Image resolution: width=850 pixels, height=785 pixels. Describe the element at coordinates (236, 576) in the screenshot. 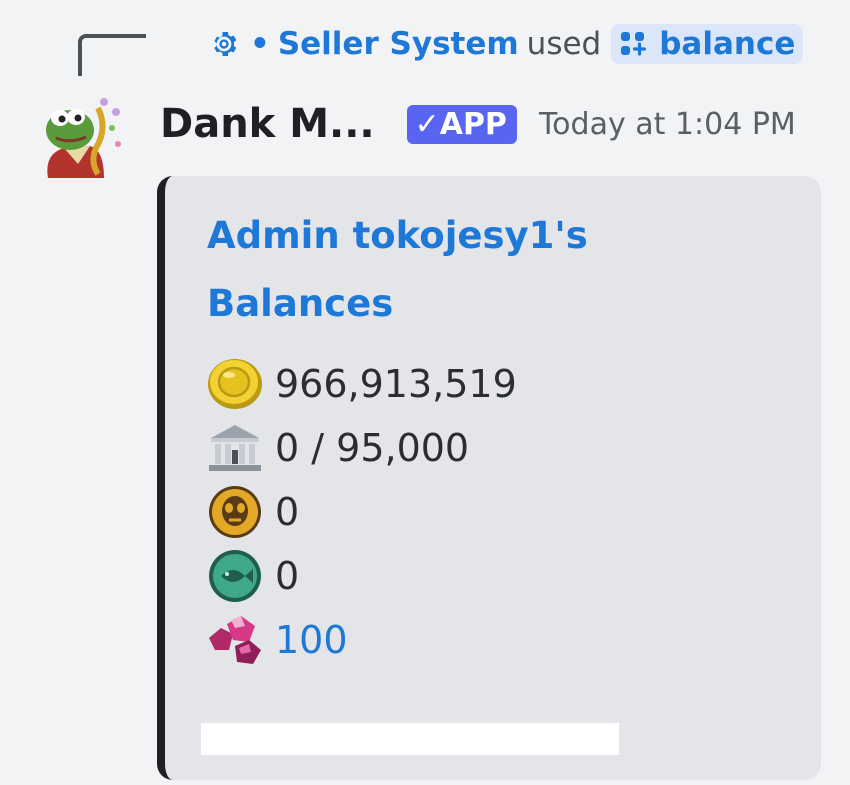

I see `fish-coin-icon` at that location.